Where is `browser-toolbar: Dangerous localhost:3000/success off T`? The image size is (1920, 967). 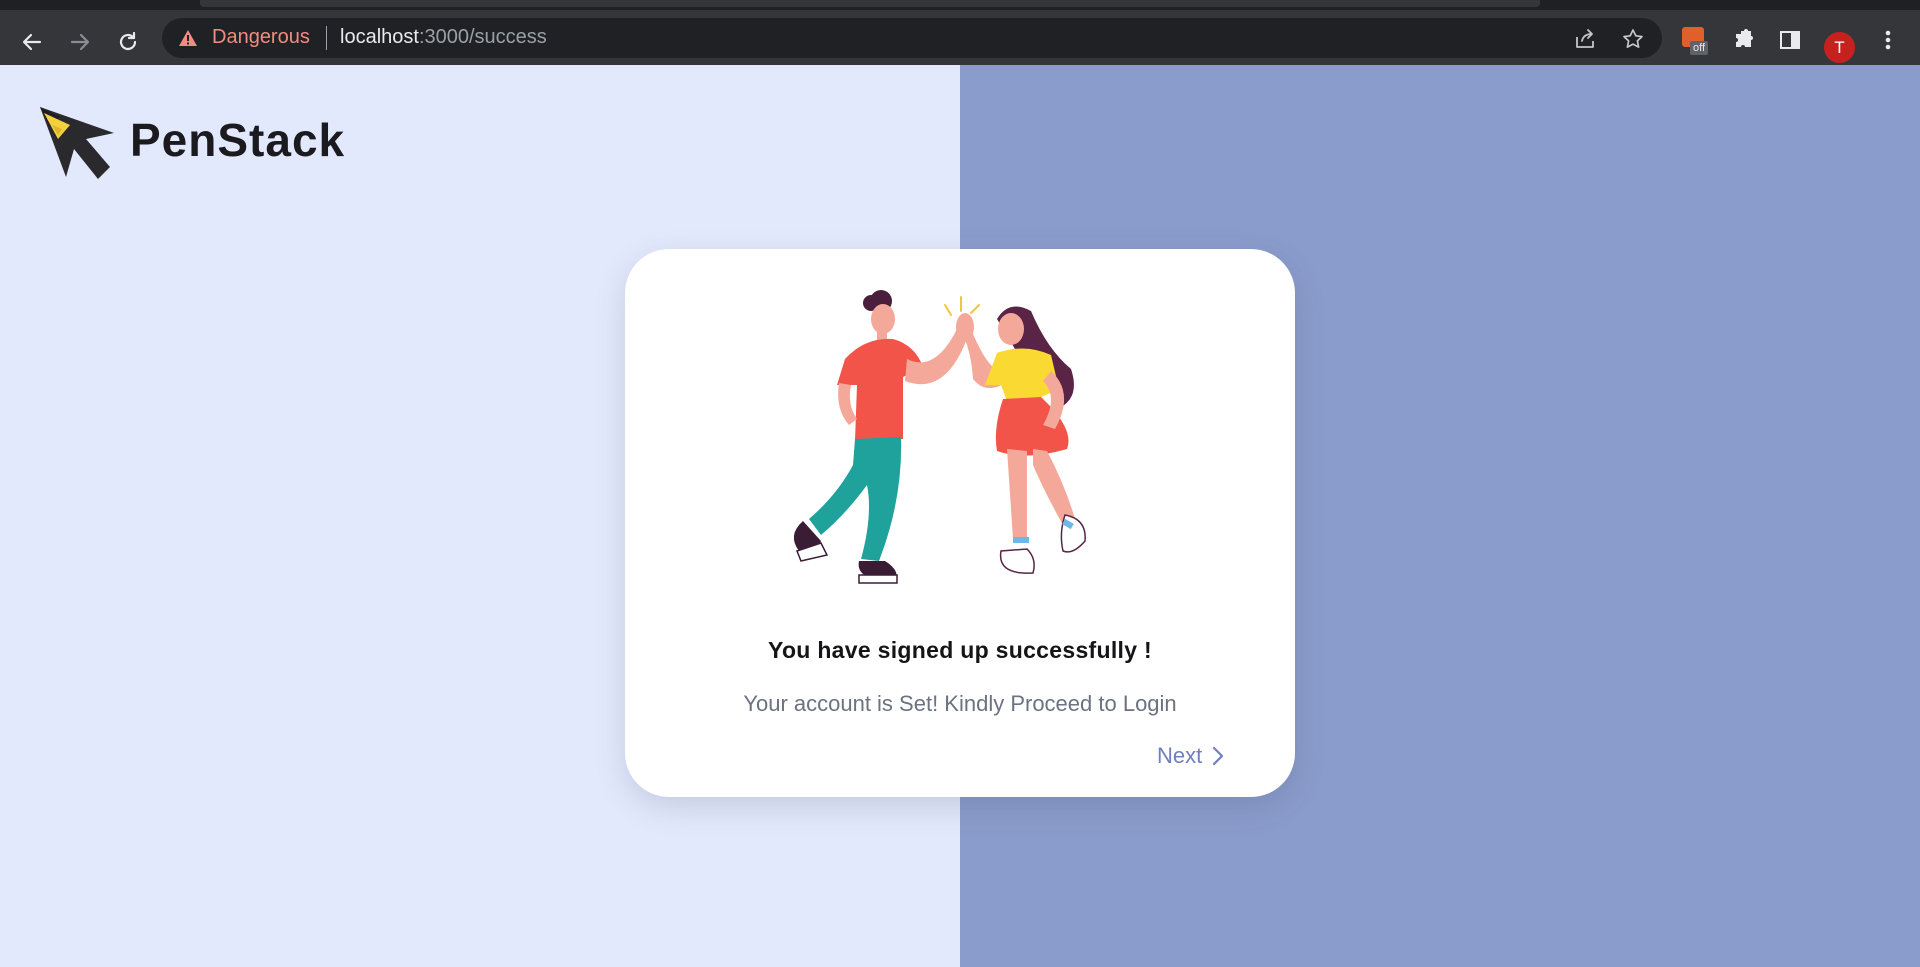
browser-toolbar: Dangerous localhost:3000/success off T is located at coordinates (960, 37).